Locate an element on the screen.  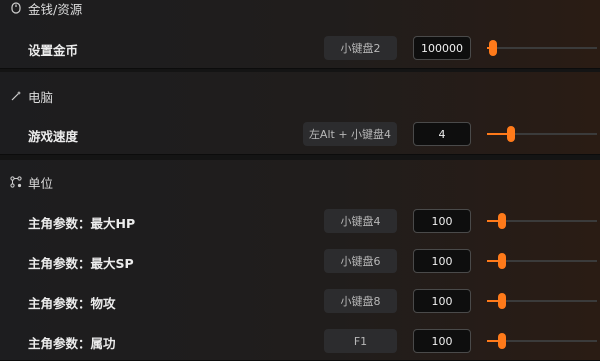
slider-track is located at coordinates (542, 48).